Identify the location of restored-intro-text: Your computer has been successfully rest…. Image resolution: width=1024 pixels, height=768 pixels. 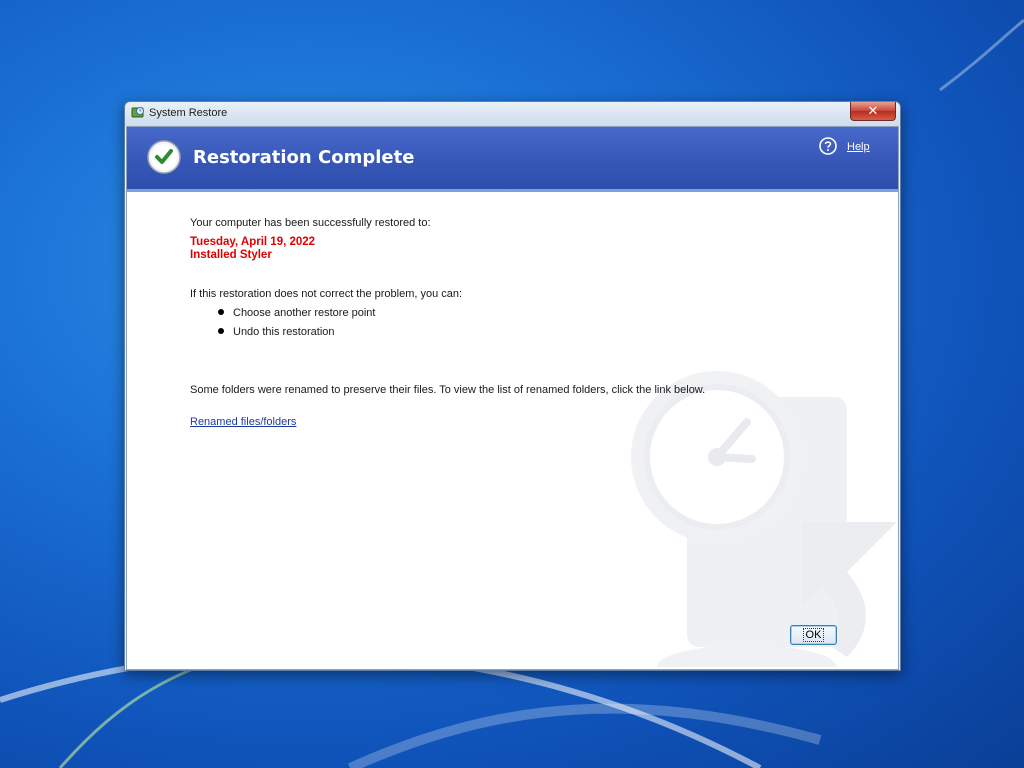
(310, 223).